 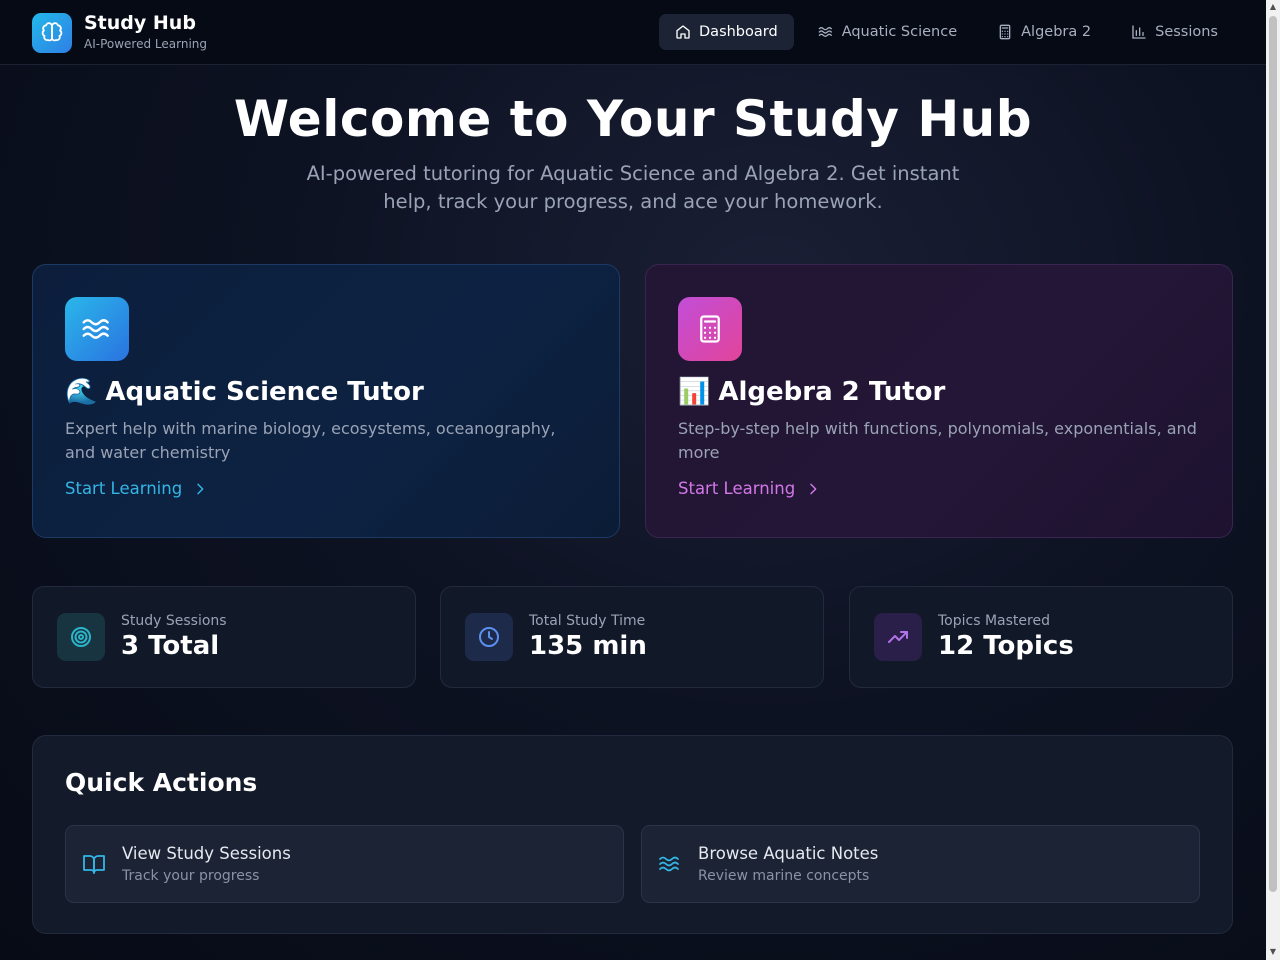 I want to click on nav-dashboard: Dashboard, so click(x=726, y=32).